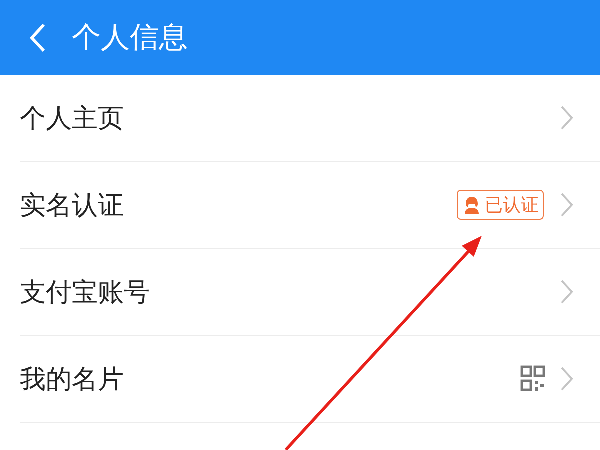 The image size is (600, 450). What do you see at coordinates (130, 37) in the screenshot?
I see `page-title: 个人信息` at bounding box center [130, 37].